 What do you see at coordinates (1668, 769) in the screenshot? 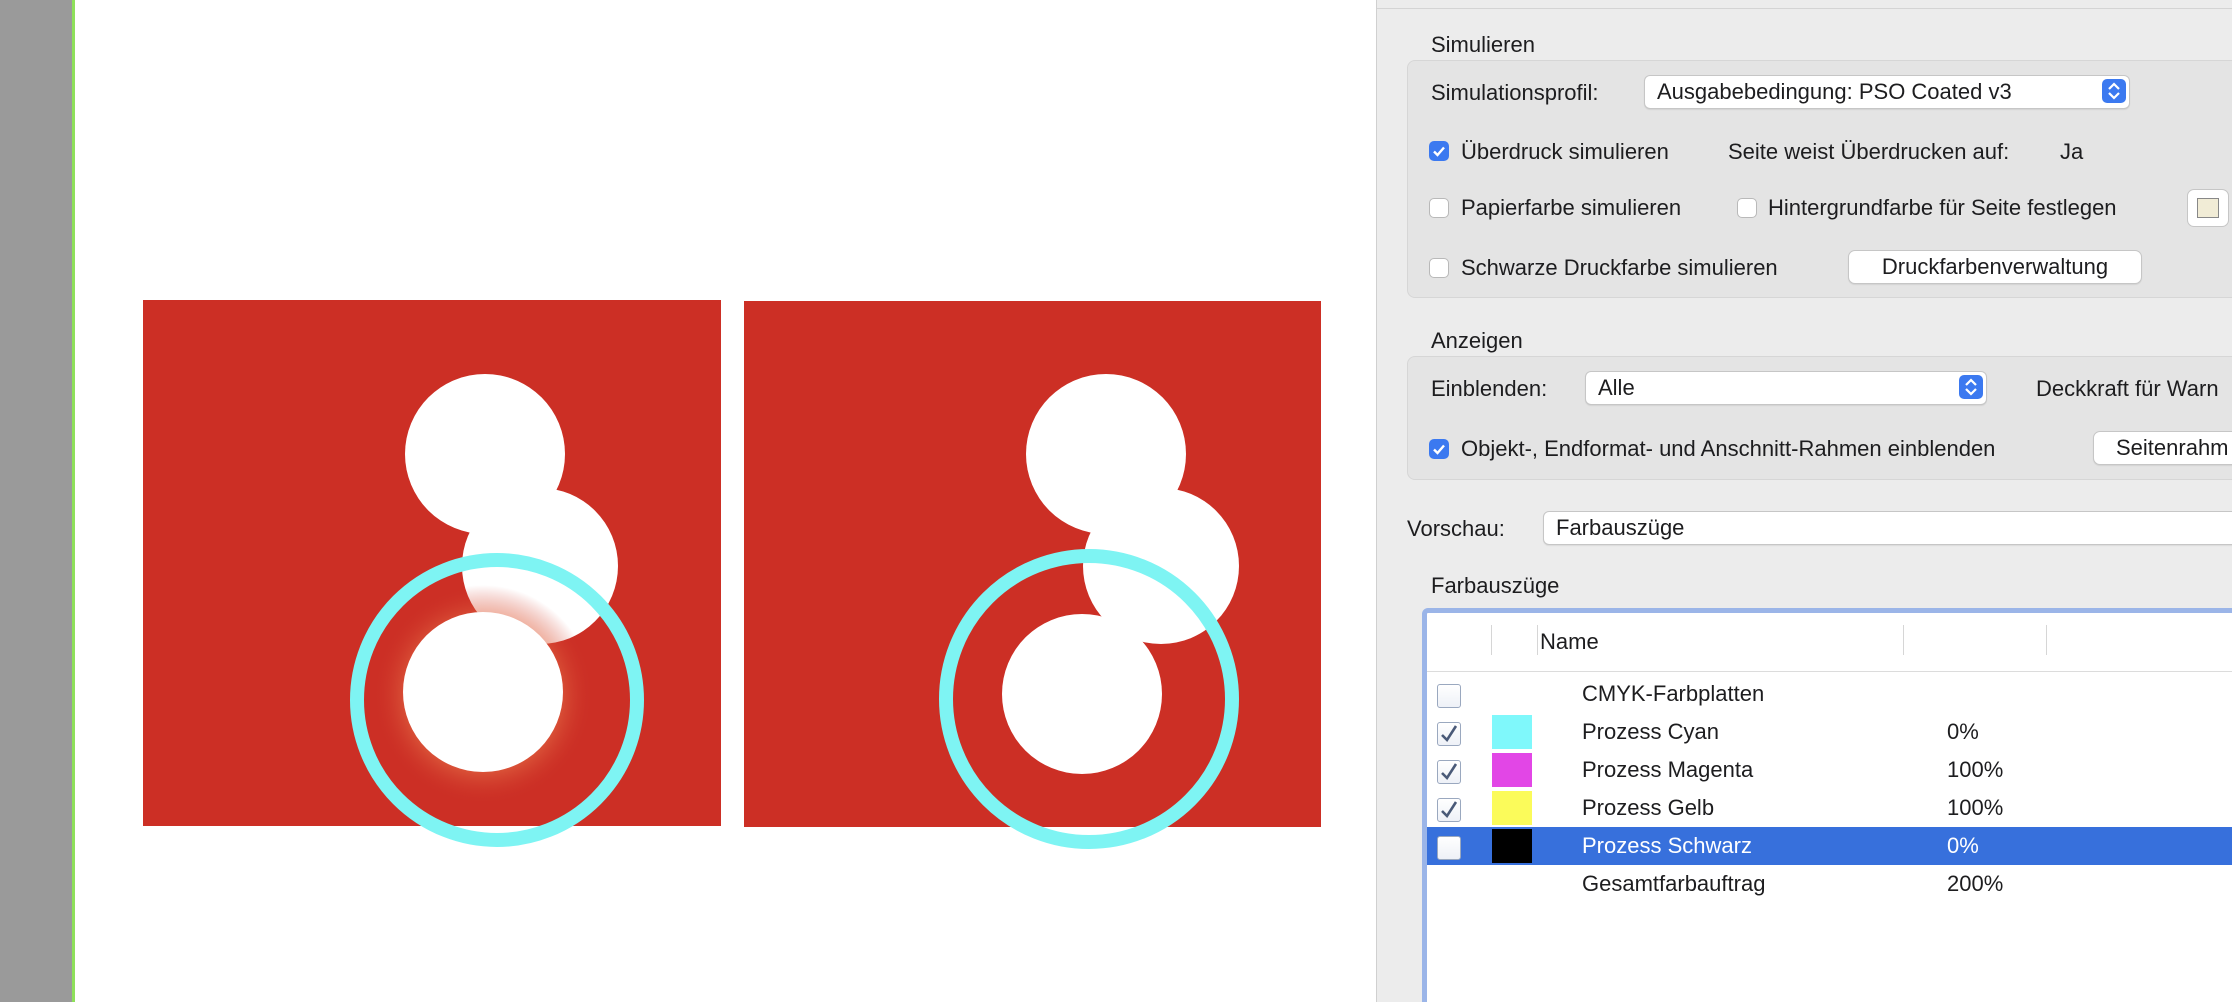
I see `separation-name: Prozess Magenta` at bounding box center [1668, 769].